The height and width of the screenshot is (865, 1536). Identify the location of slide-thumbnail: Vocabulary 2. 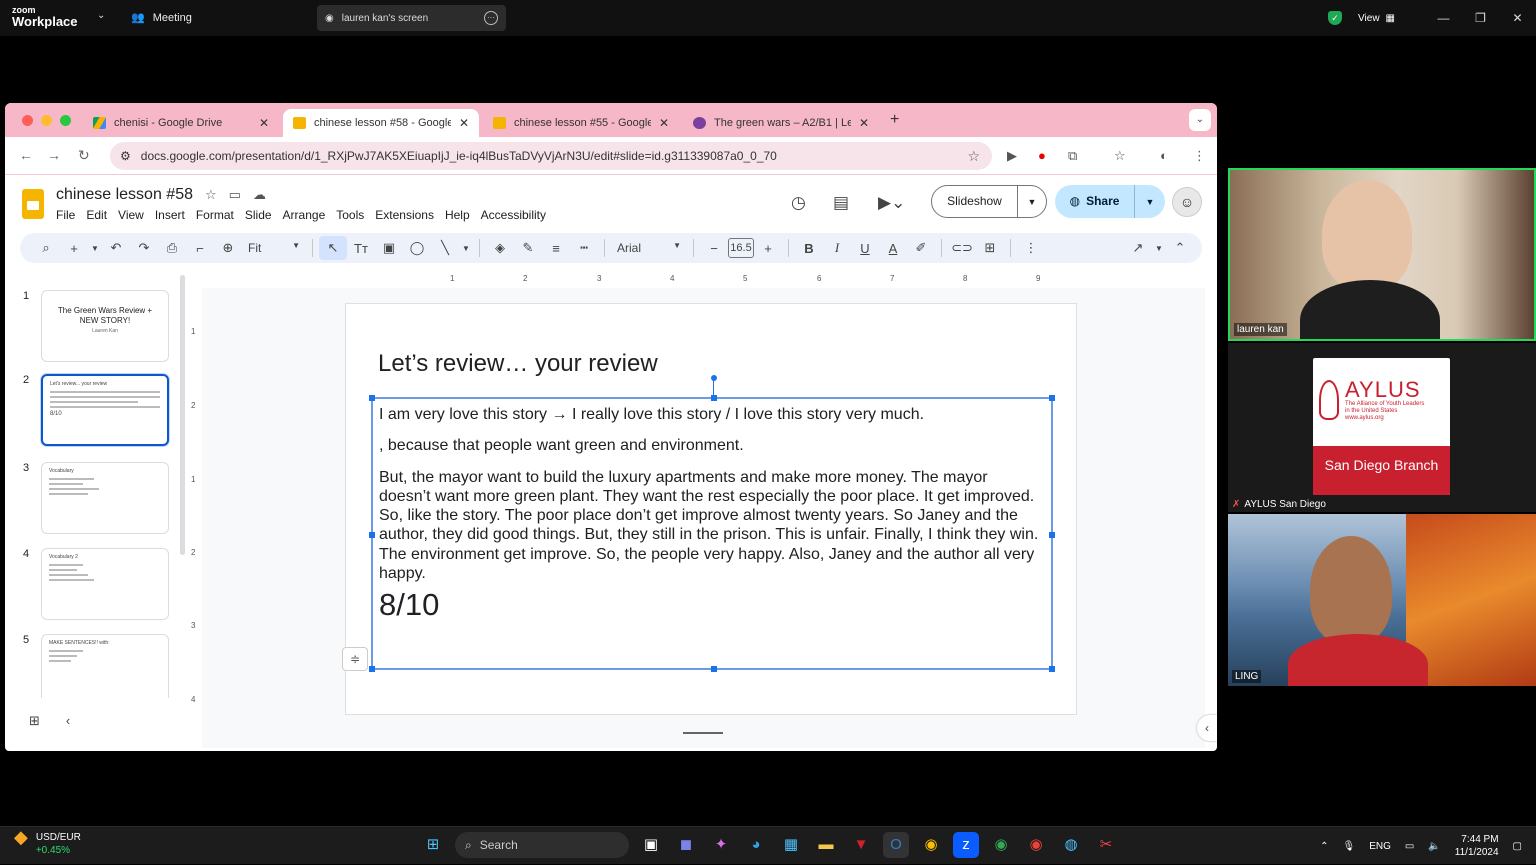
(105, 584).